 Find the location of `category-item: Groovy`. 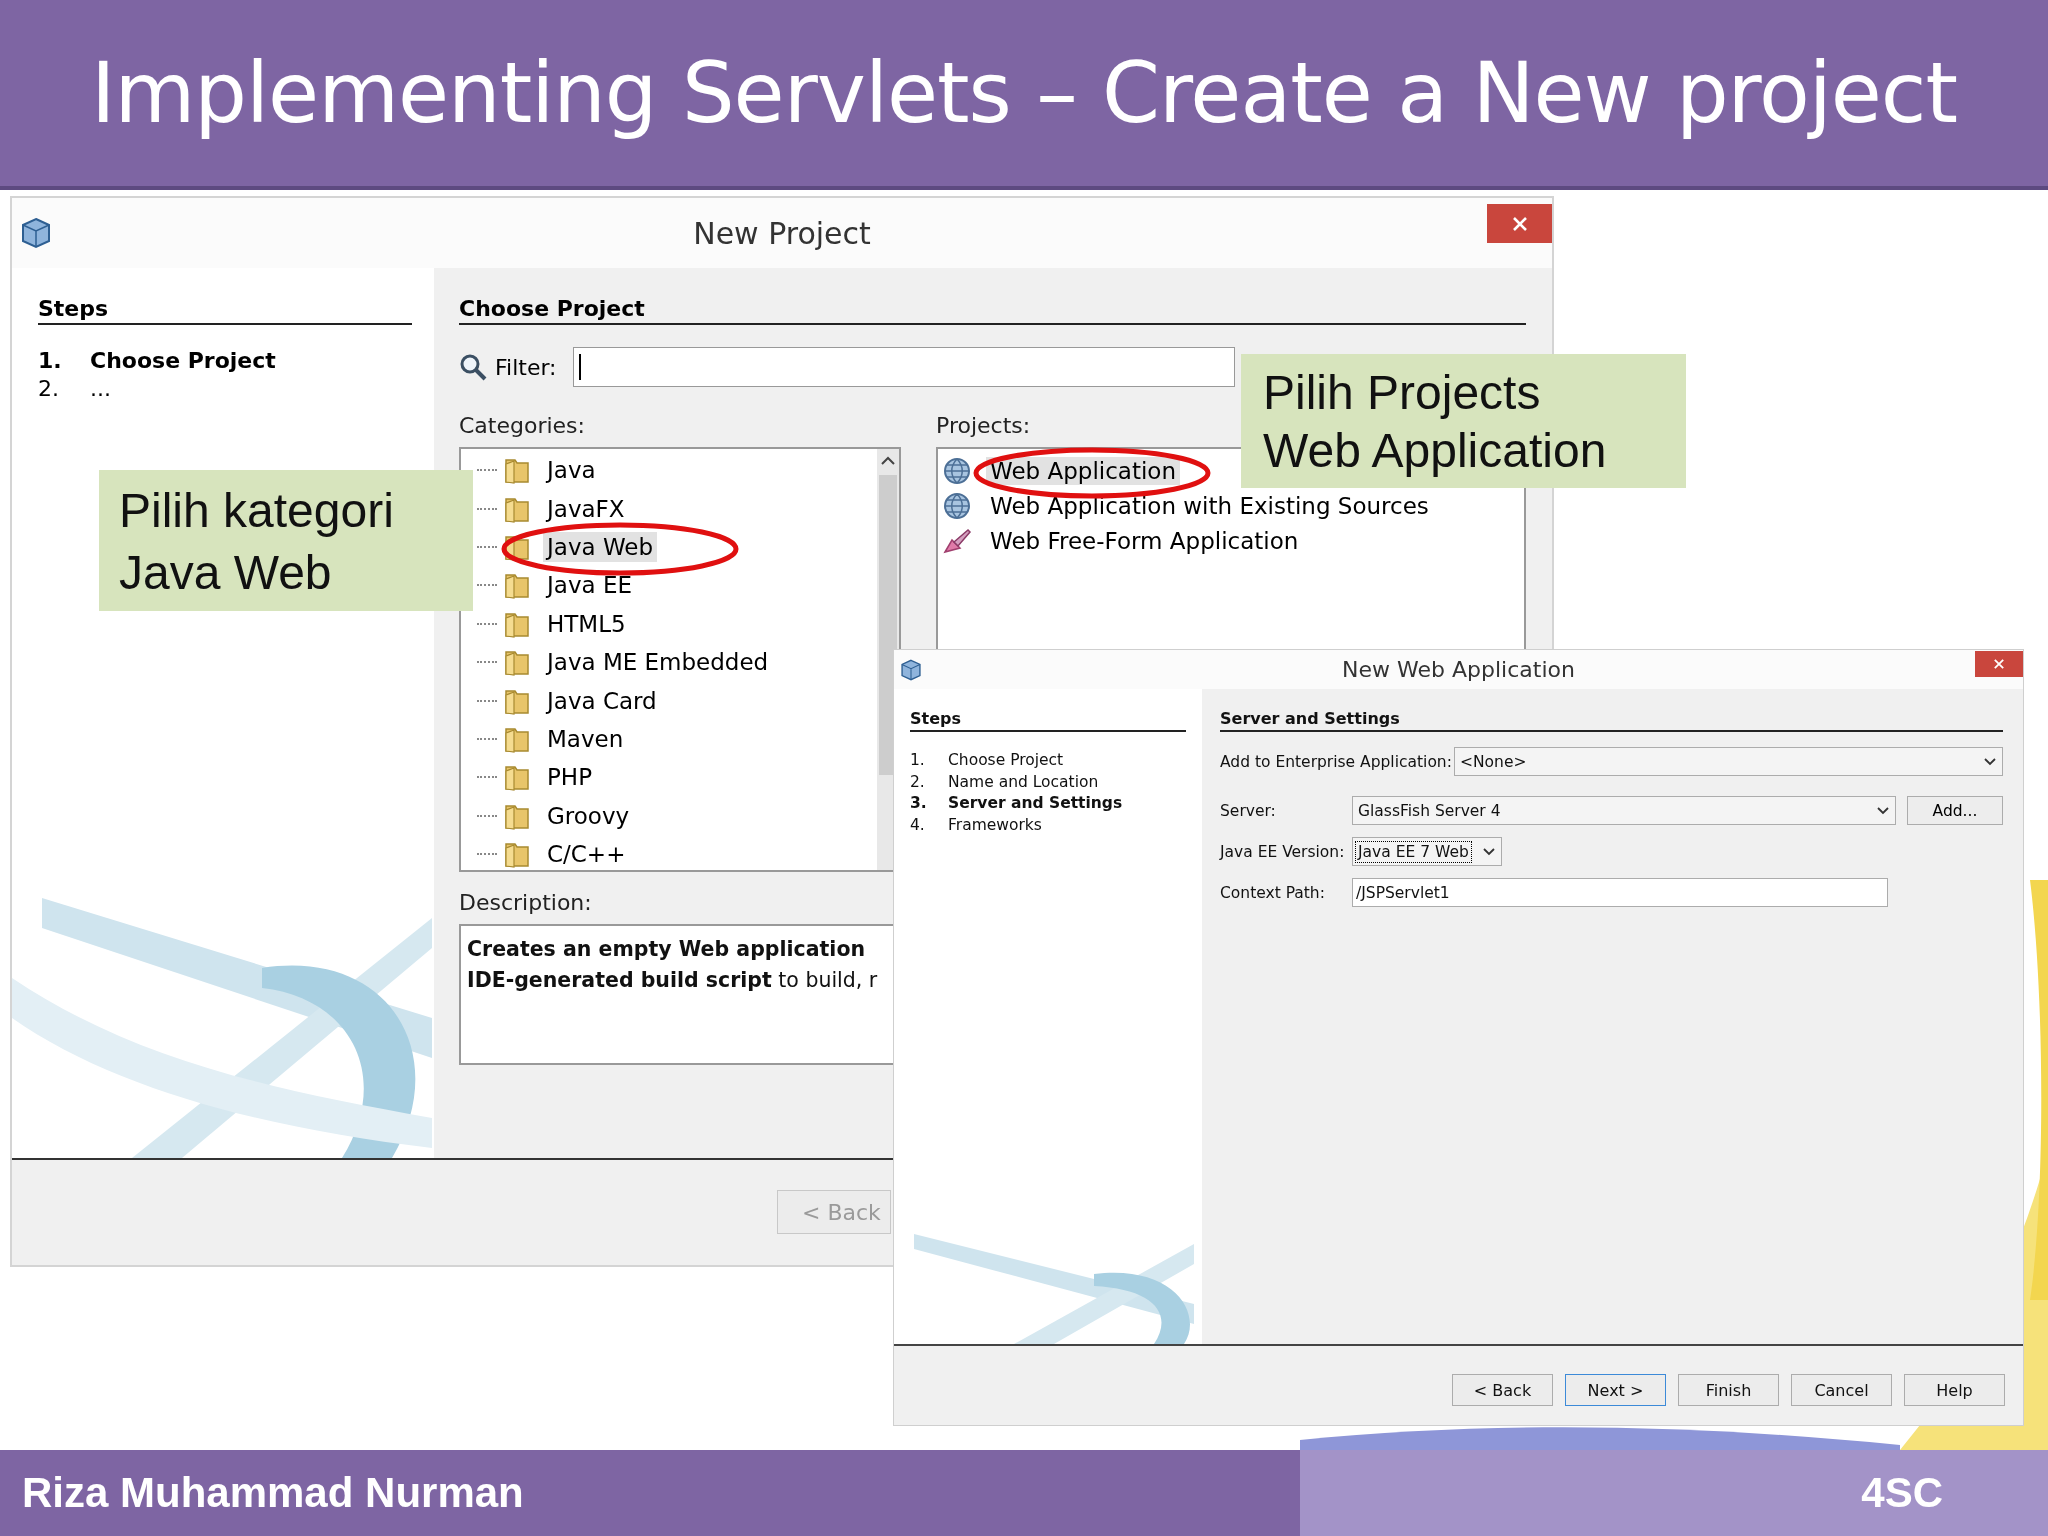

category-item: Groovy is located at coordinates (588, 815).